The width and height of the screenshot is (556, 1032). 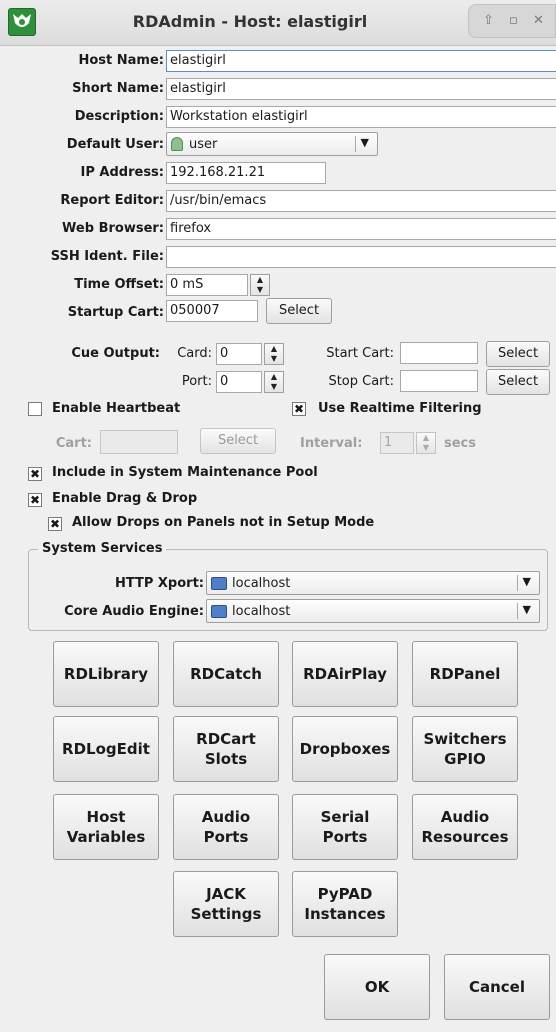 I want to click on default-user-label: Default User:, so click(x=115, y=144).